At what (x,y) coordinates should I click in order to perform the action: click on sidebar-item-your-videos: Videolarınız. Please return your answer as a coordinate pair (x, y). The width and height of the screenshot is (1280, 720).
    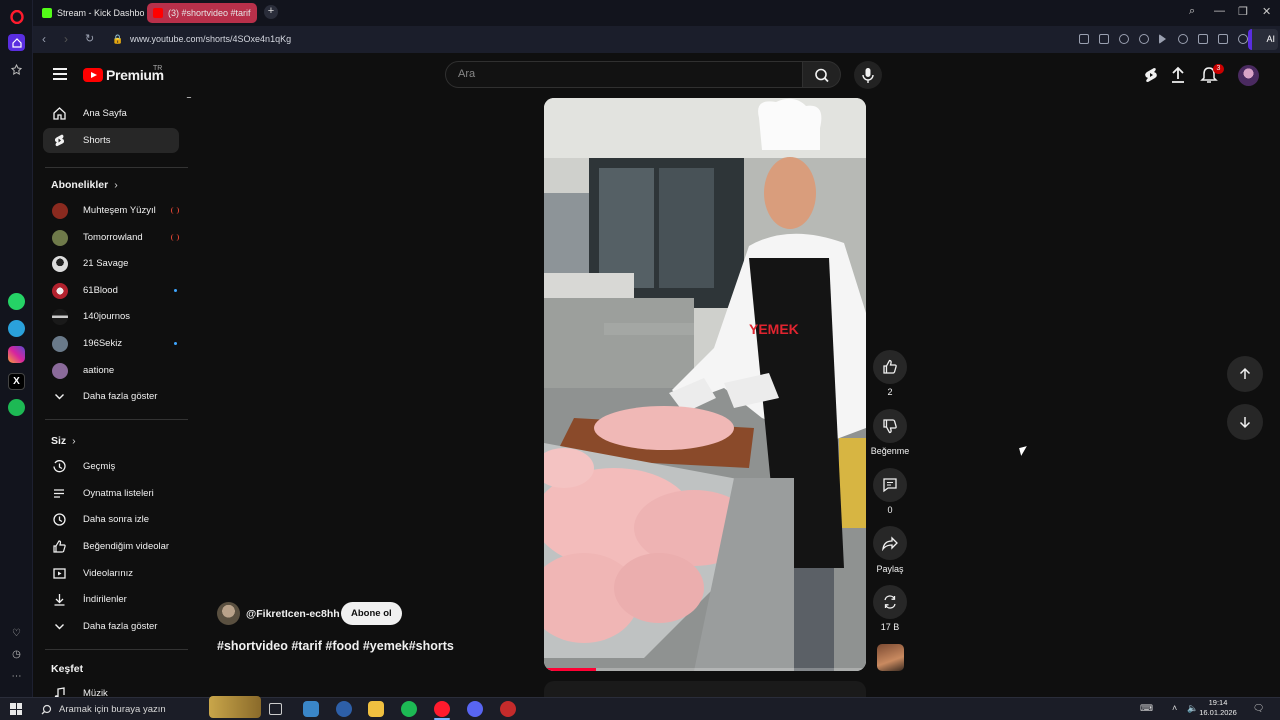
    Looking at the image, I should click on (111, 573).